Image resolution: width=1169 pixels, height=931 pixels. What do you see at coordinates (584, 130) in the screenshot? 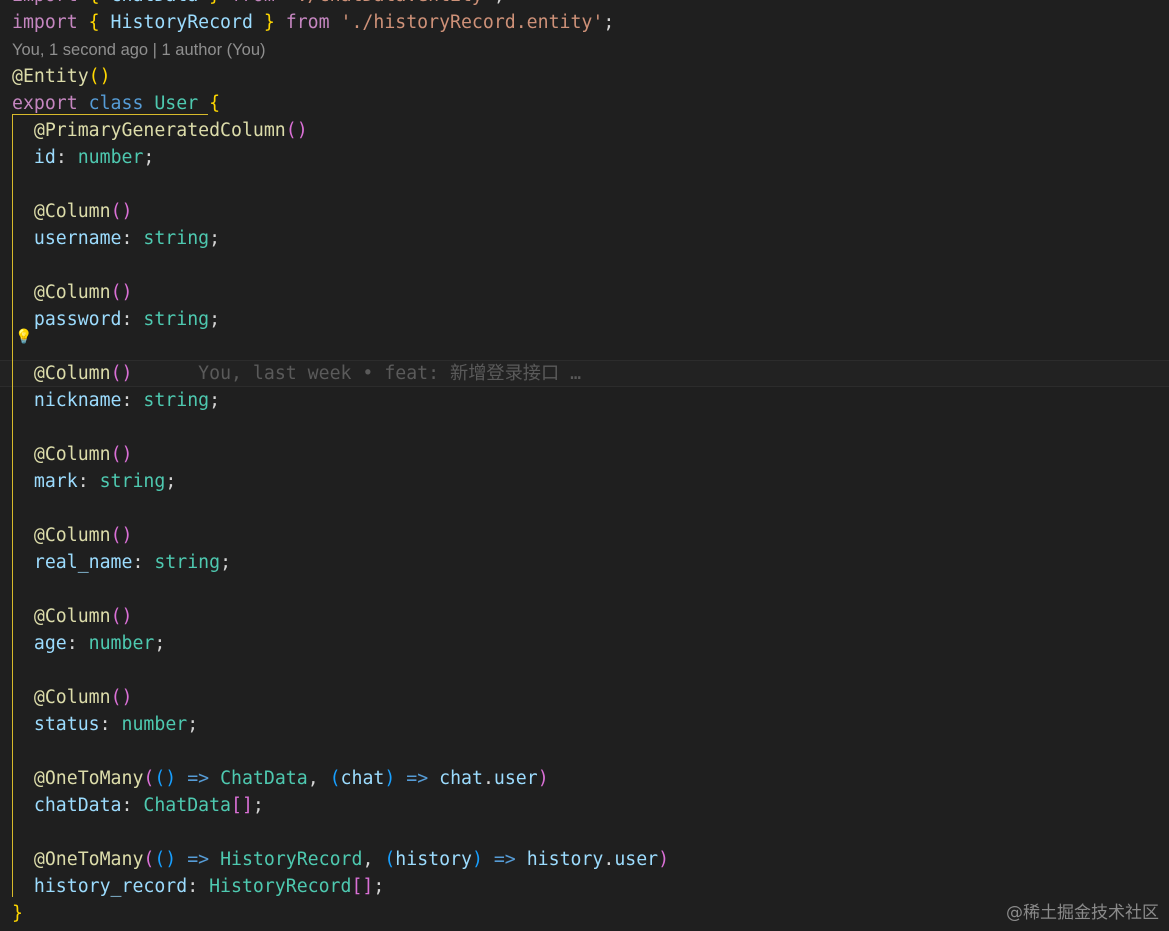
I see `code-line: @PrimaryGeneratedColumn()` at bounding box center [584, 130].